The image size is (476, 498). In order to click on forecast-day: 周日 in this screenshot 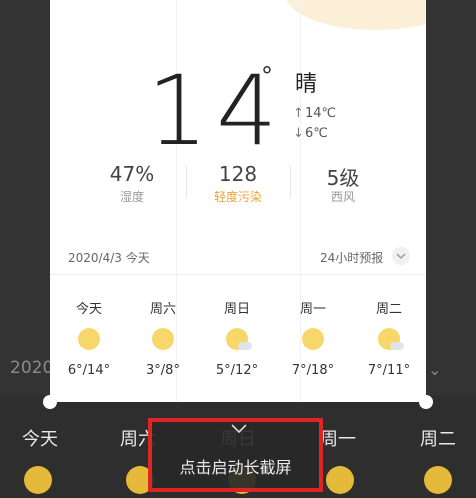, I will do `click(236, 309)`.